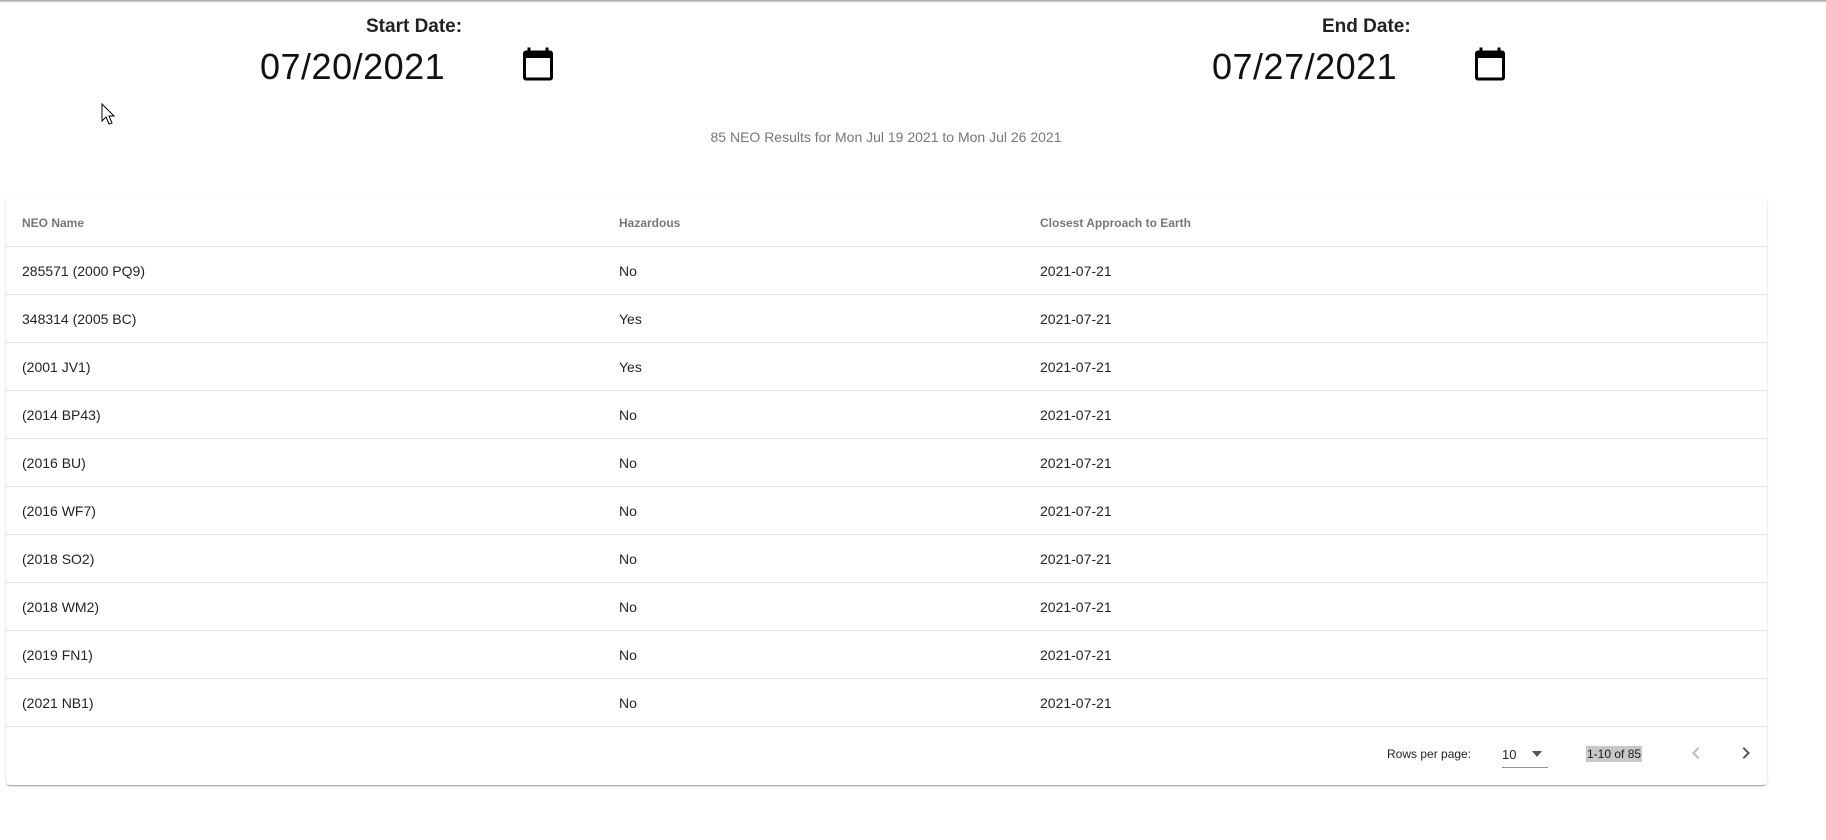 The width and height of the screenshot is (1826, 840). I want to click on table-row: (2018 WM2) No 2021-07-21, so click(886, 606).